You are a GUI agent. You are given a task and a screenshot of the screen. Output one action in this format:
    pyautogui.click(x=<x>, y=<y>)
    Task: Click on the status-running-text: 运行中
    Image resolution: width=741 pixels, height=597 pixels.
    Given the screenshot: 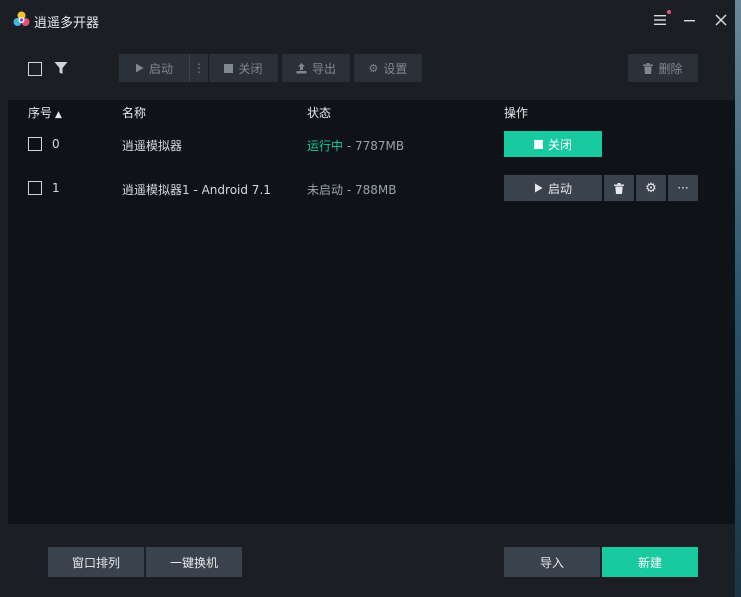 What is the action you would take?
    pyautogui.click(x=325, y=146)
    